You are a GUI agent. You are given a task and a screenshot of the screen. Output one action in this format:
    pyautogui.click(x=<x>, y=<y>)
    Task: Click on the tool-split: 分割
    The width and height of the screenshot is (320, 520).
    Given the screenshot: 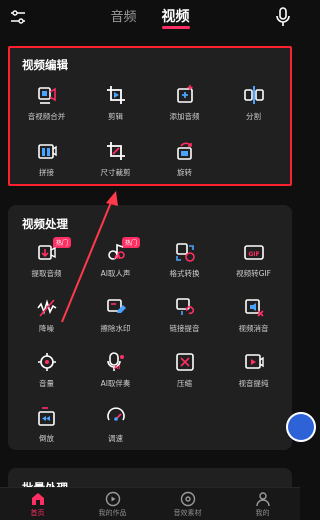 What is the action you would take?
    pyautogui.click(x=253, y=105)
    